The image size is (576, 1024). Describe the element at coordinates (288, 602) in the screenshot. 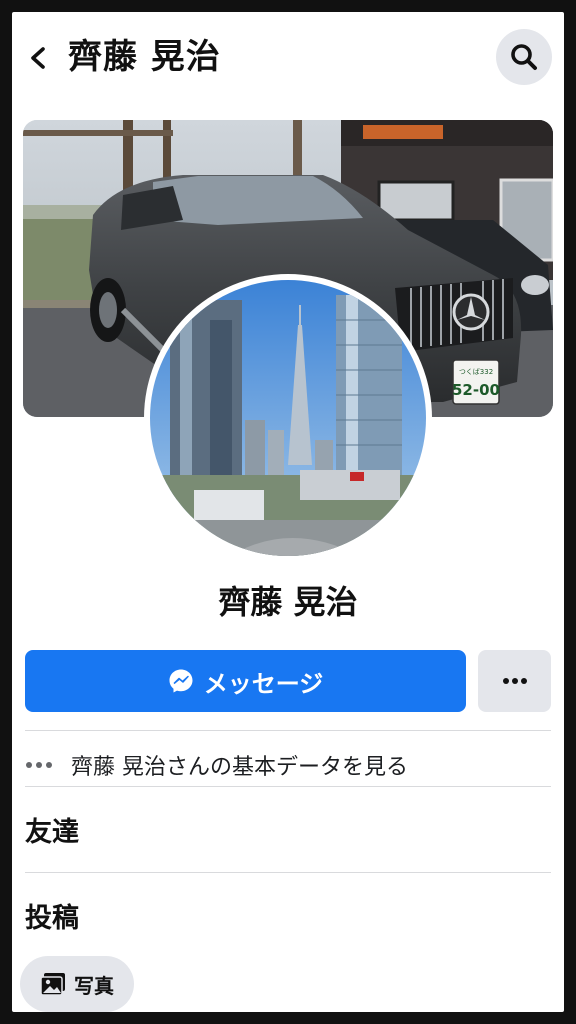

I see `profile-name: 齊藤 晃治` at that location.